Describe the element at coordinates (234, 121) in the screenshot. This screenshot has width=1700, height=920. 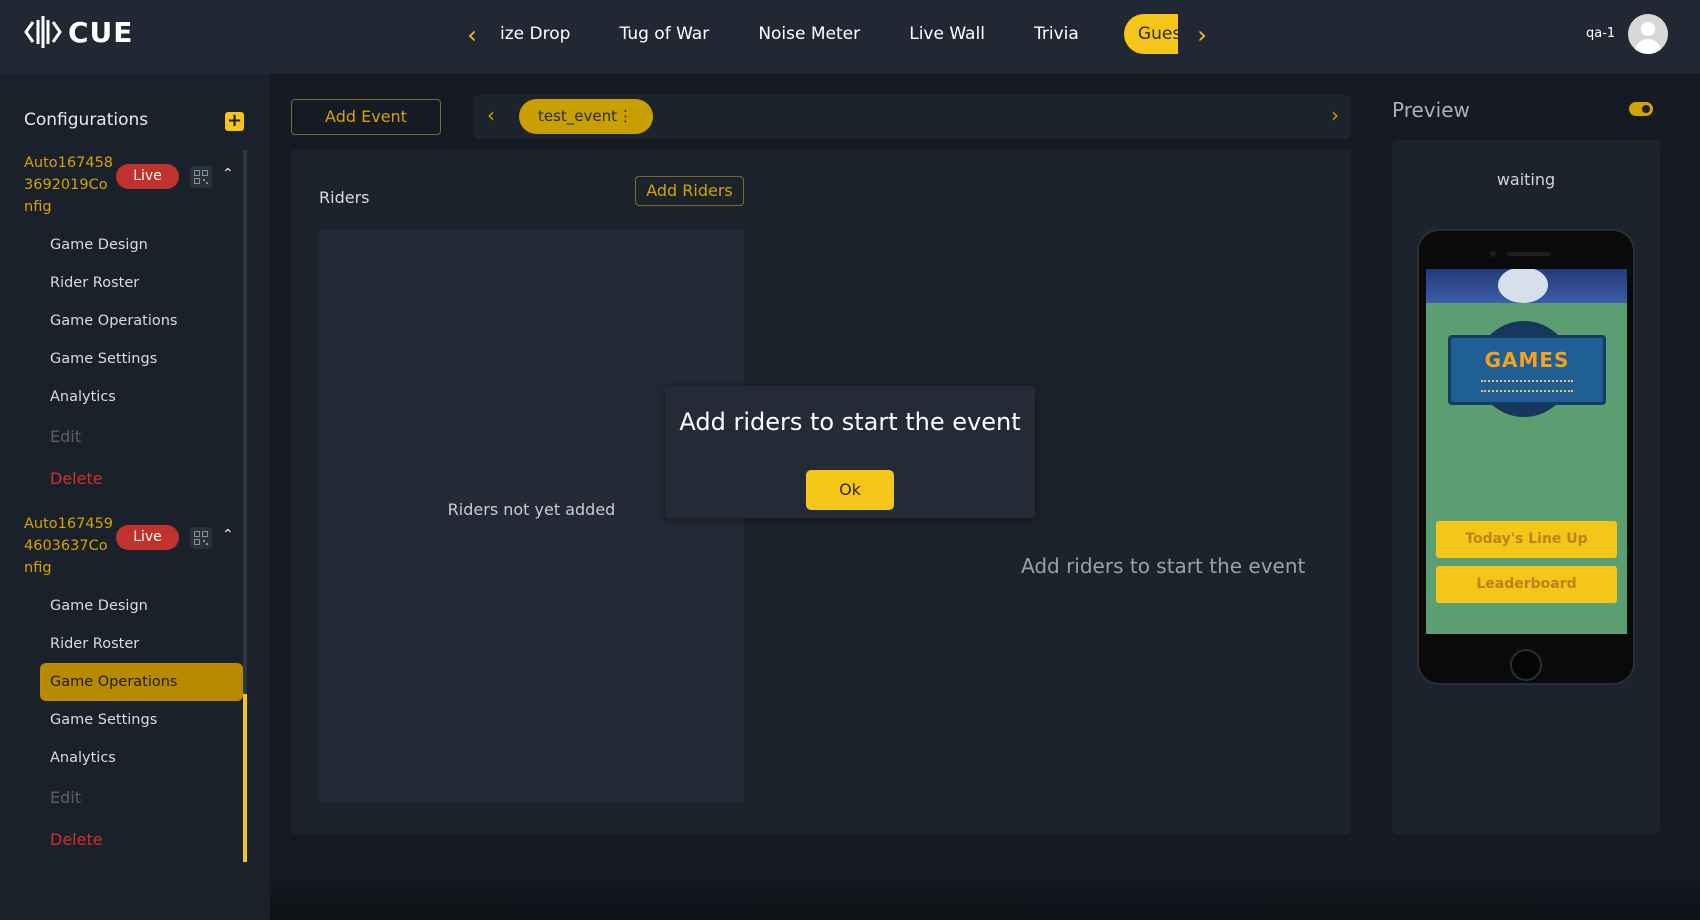
I see `add-config-button: +` at that location.